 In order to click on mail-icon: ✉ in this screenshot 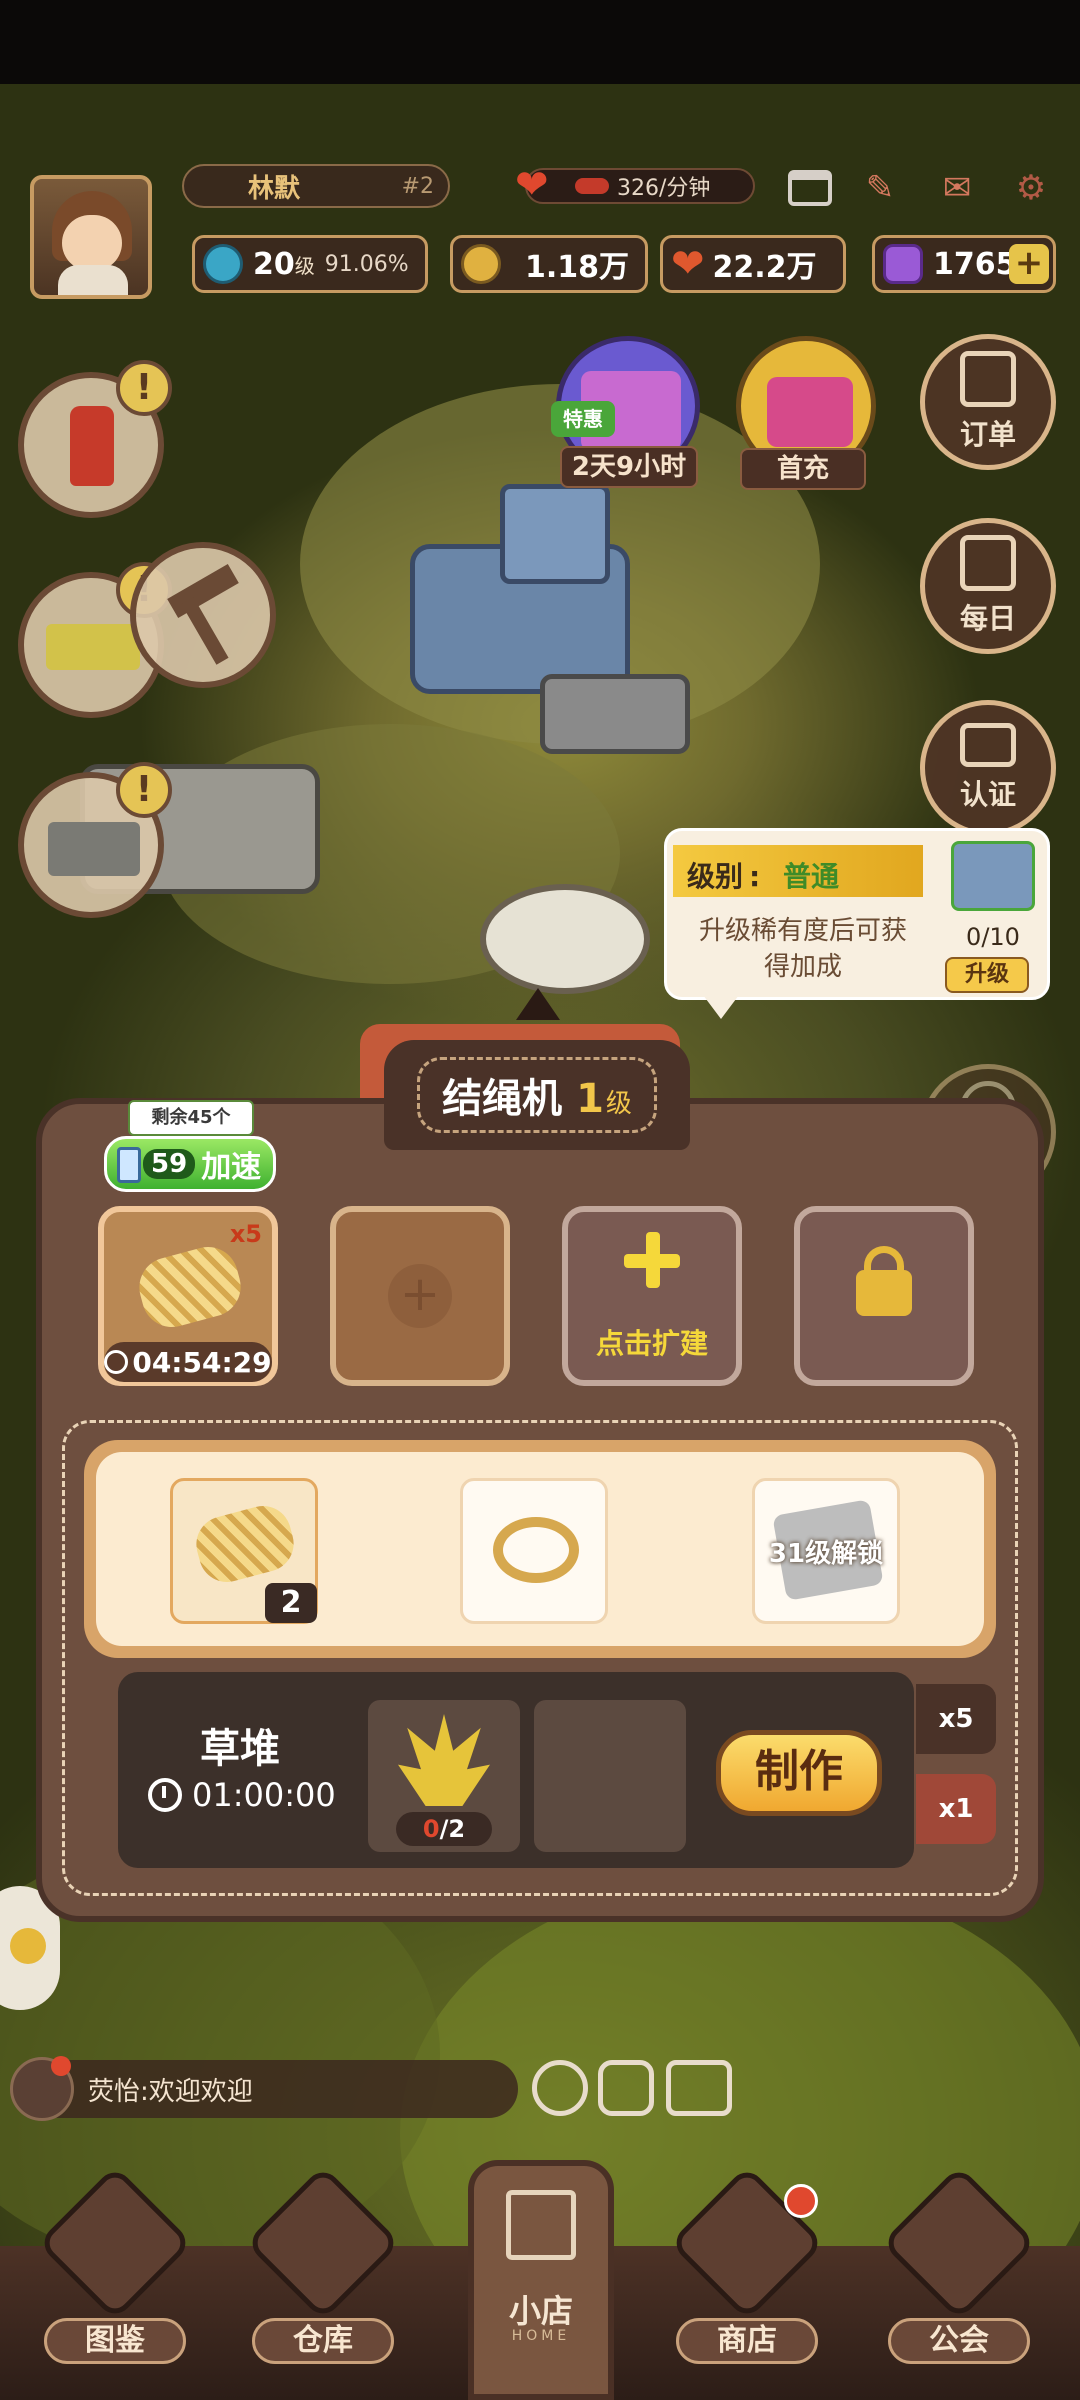, I will do `click(957, 188)`.